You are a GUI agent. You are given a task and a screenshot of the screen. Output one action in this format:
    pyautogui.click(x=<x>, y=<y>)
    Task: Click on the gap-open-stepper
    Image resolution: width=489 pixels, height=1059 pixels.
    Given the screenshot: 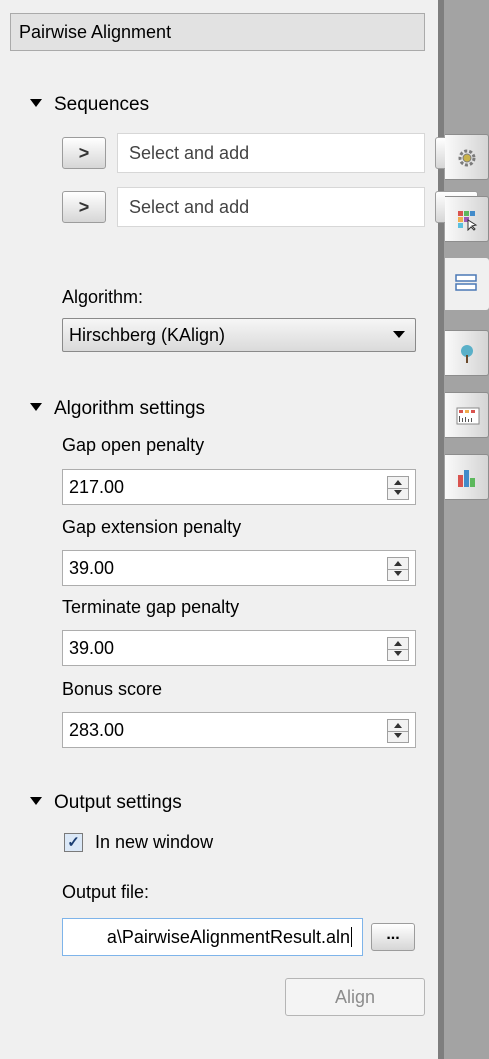 What is the action you would take?
    pyautogui.click(x=398, y=488)
    